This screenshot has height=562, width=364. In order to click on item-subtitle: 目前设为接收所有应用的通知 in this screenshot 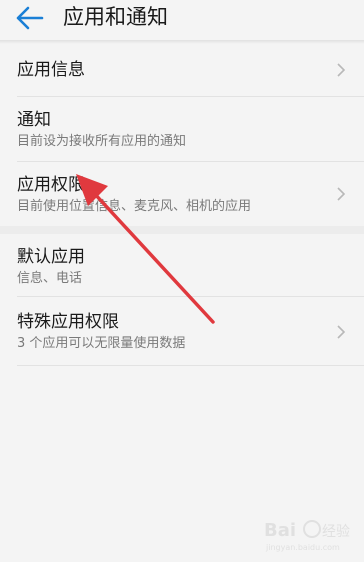, I will do `click(102, 141)`.